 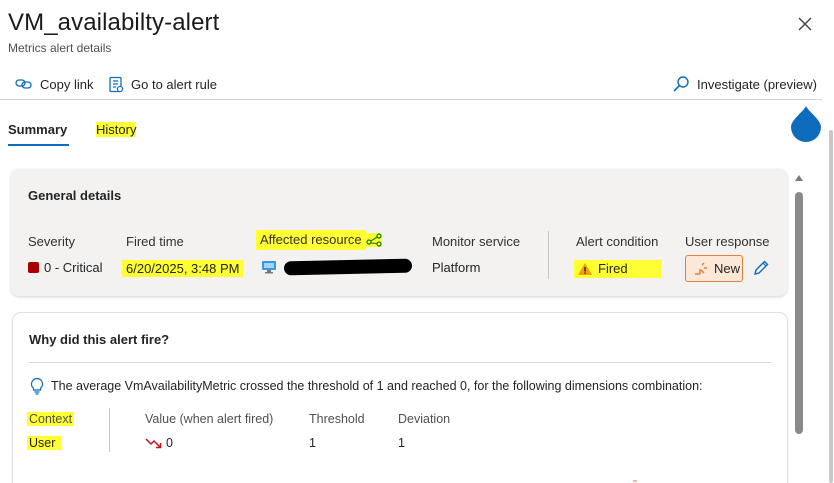 What do you see at coordinates (337, 419) in the screenshot?
I see `threshold-header: Threshold` at bounding box center [337, 419].